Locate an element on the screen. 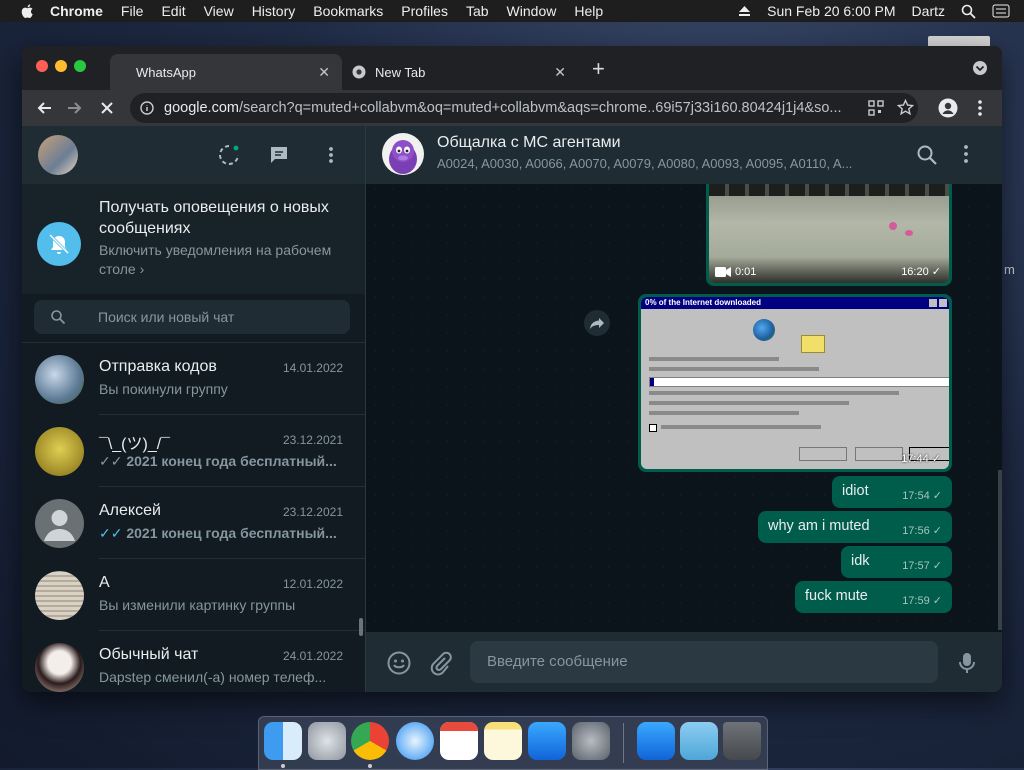 Image resolution: width=1024 pixels, height=770 pixels. menu-history: History is located at coordinates (274, 11).